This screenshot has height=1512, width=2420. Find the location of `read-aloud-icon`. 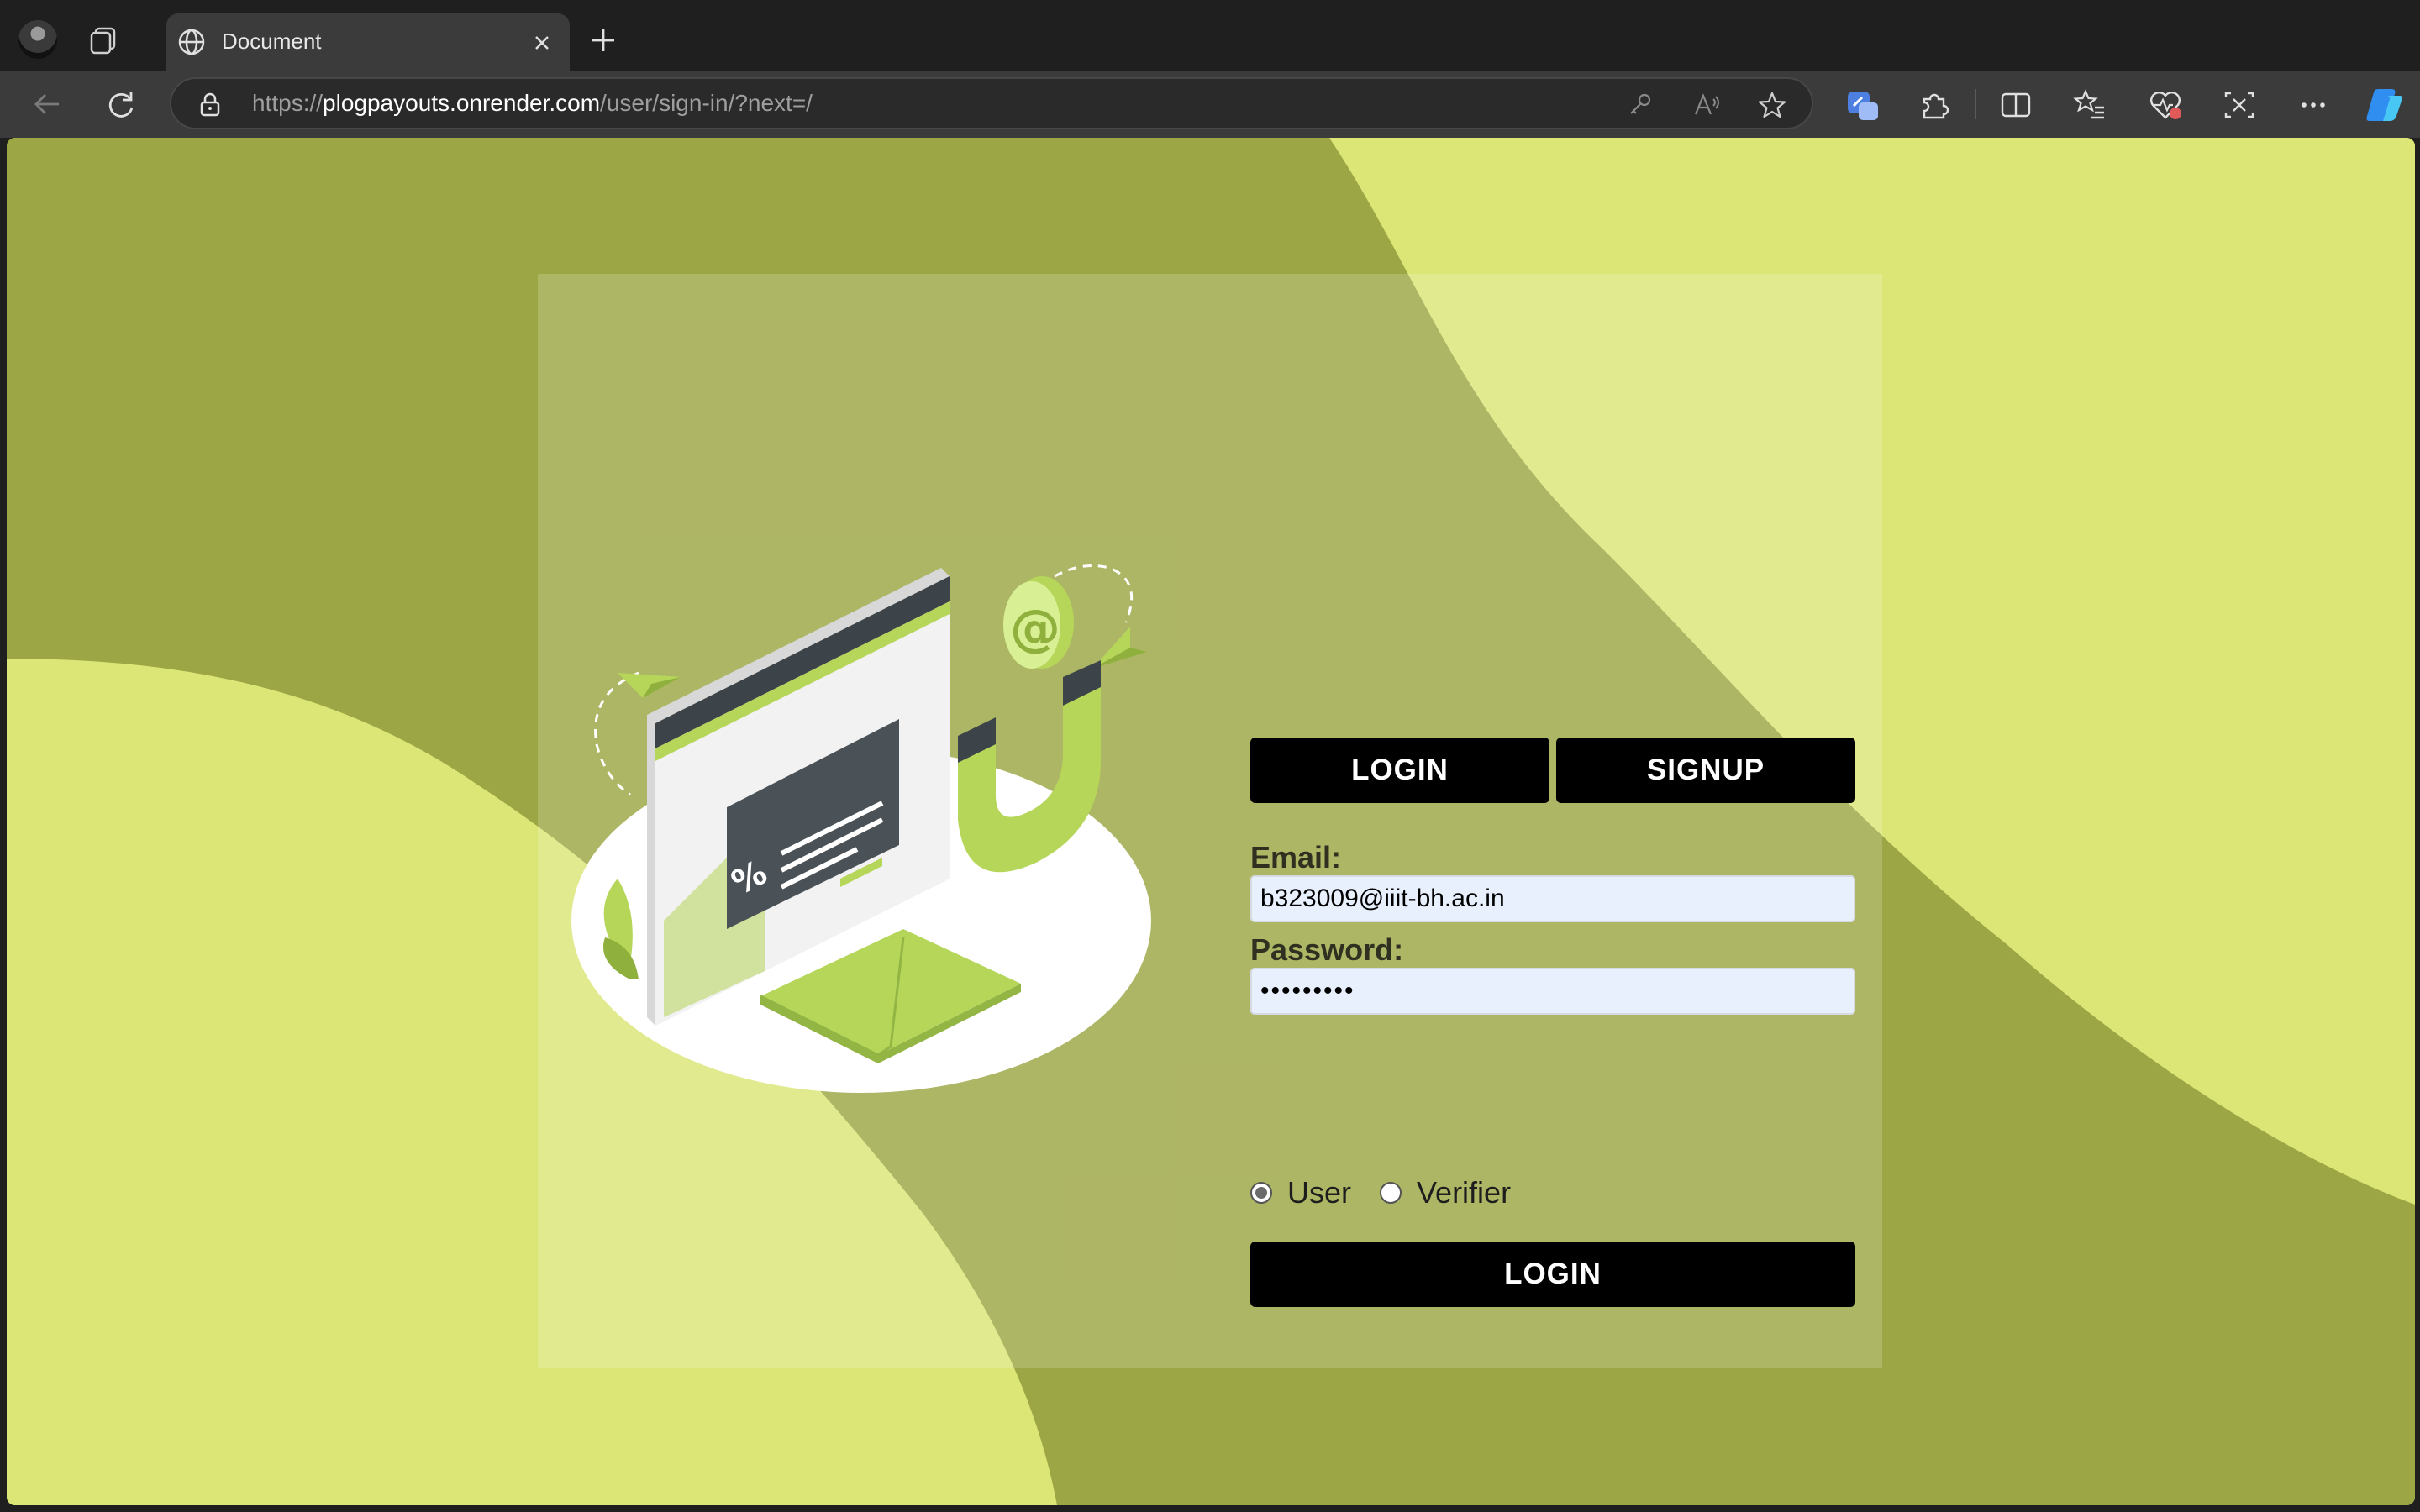

read-aloud-icon is located at coordinates (1707, 105).